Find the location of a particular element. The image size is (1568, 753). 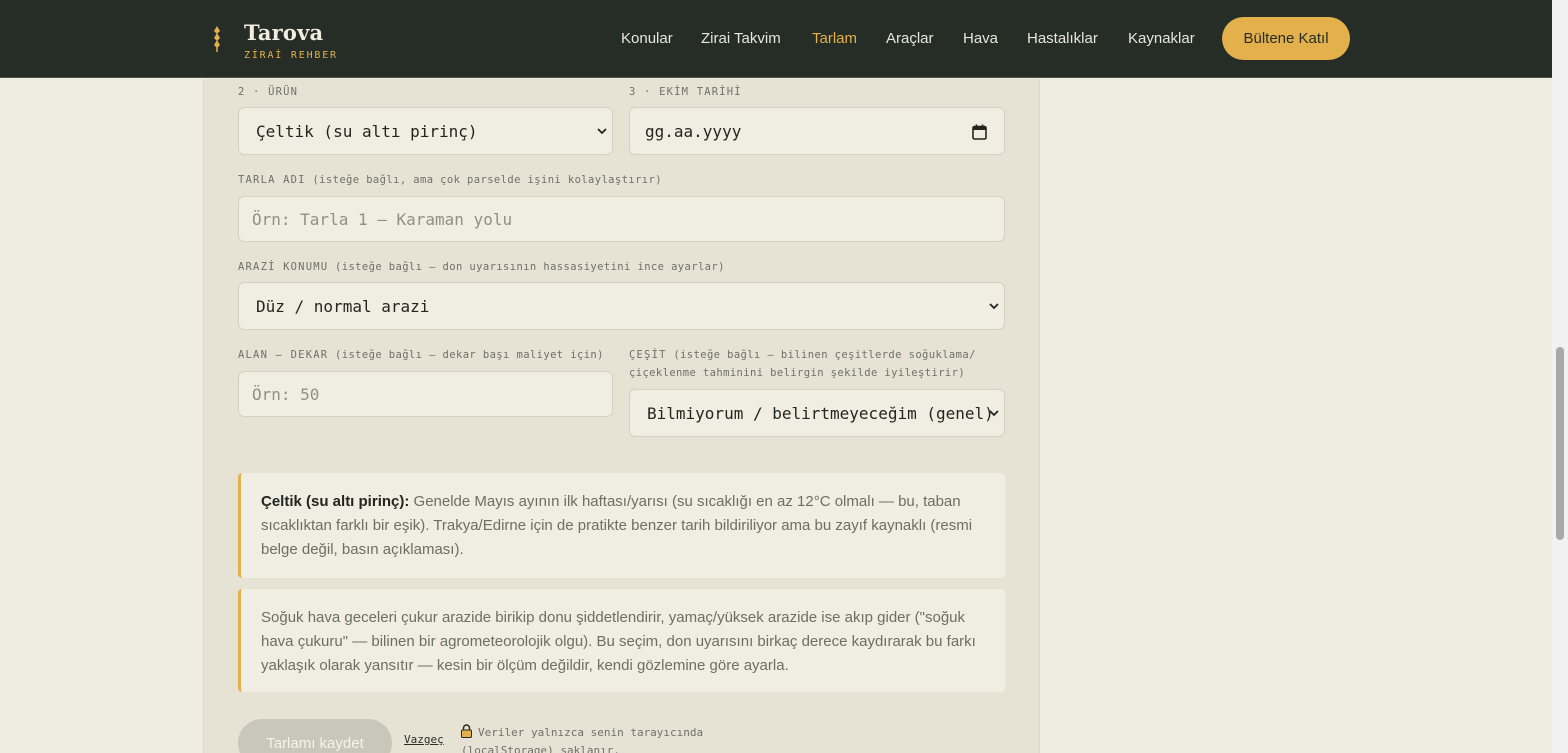

page-scrollbar is located at coordinates (1560, 376).